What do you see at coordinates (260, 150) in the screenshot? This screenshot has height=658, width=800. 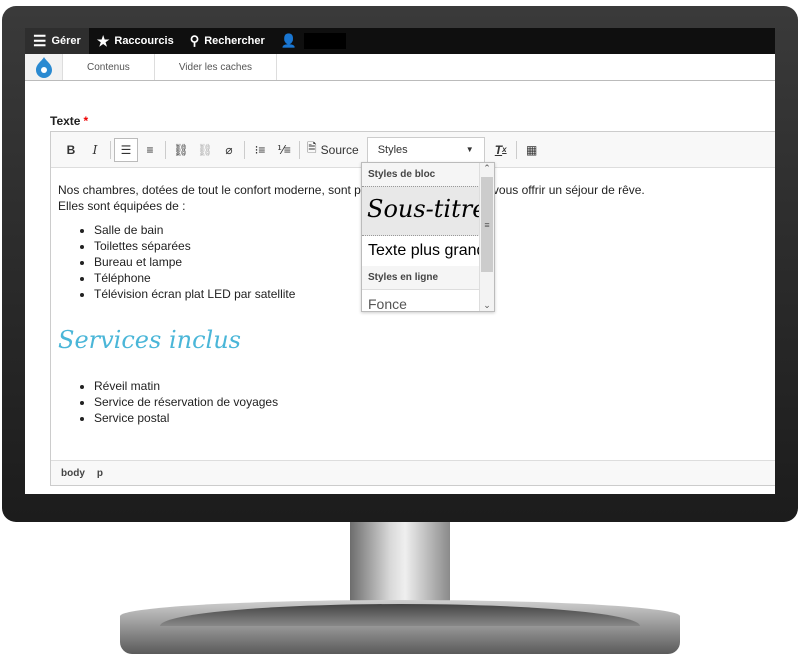 I see `bulleted-list-icon: ⁝≡` at bounding box center [260, 150].